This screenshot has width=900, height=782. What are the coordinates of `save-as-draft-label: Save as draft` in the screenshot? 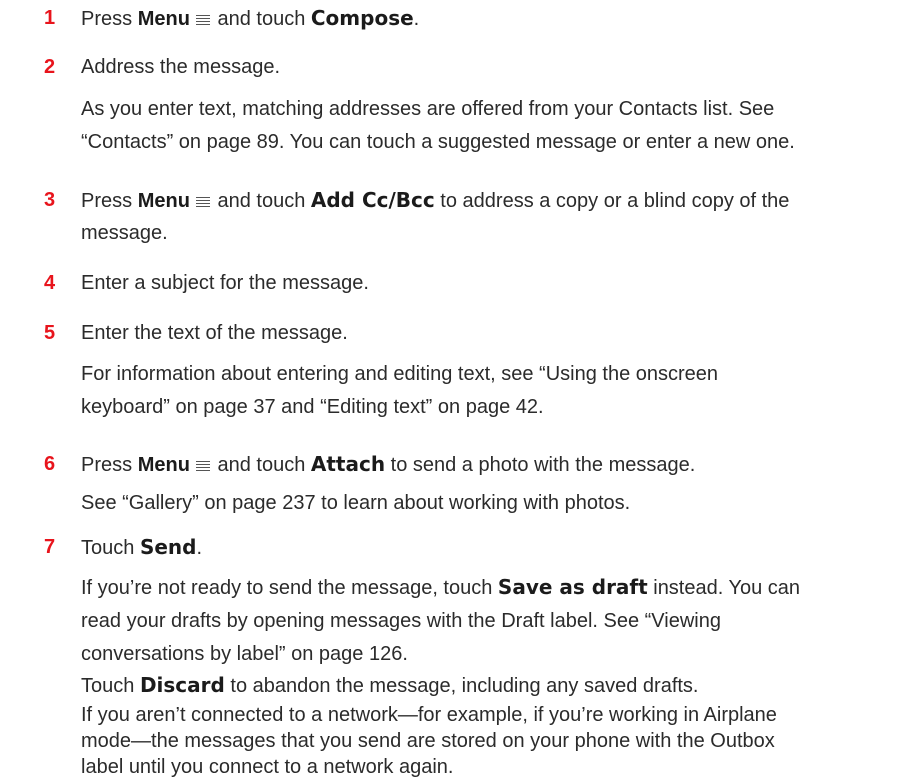 It's located at (572, 587).